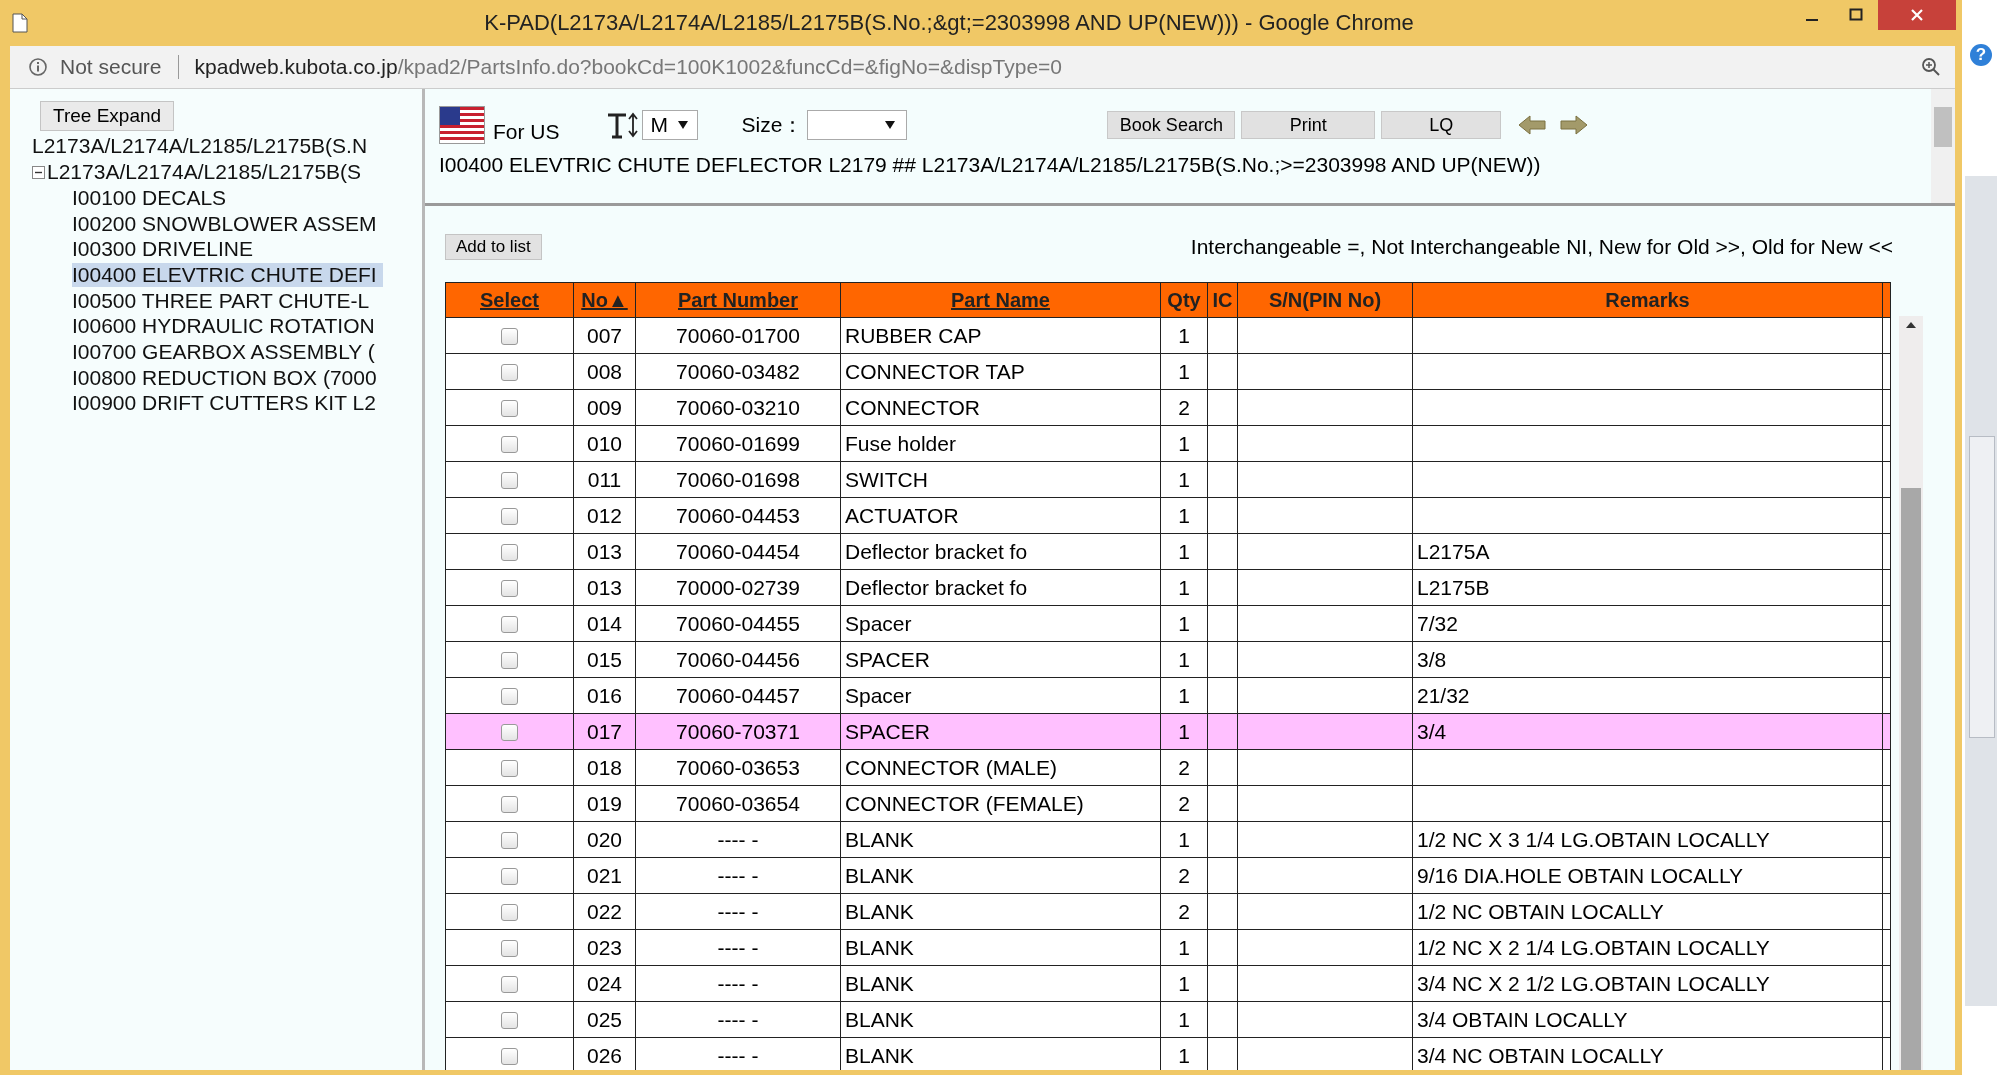  What do you see at coordinates (913, 335) in the screenshot?
I see `table-cell: RUBBER CAP` at bounding box center [913, 335].